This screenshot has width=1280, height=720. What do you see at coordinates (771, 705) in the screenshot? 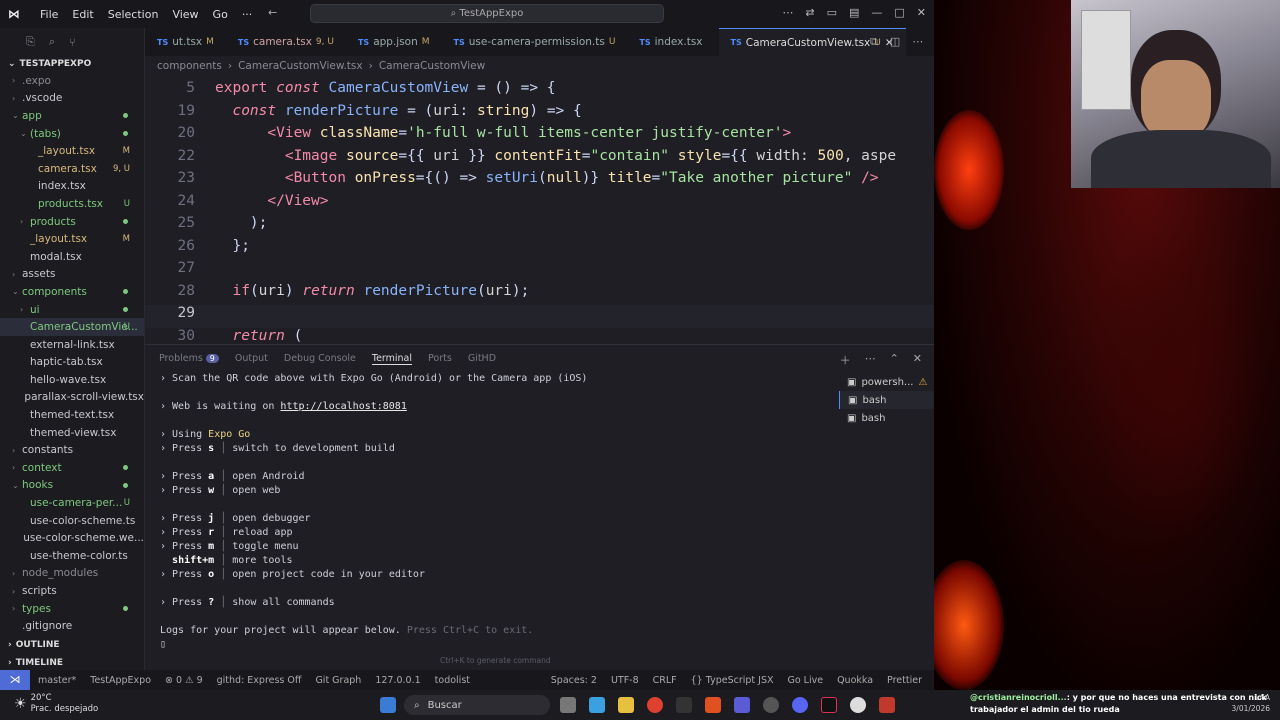
I see `github-icon` at bounding box center [771, 705].